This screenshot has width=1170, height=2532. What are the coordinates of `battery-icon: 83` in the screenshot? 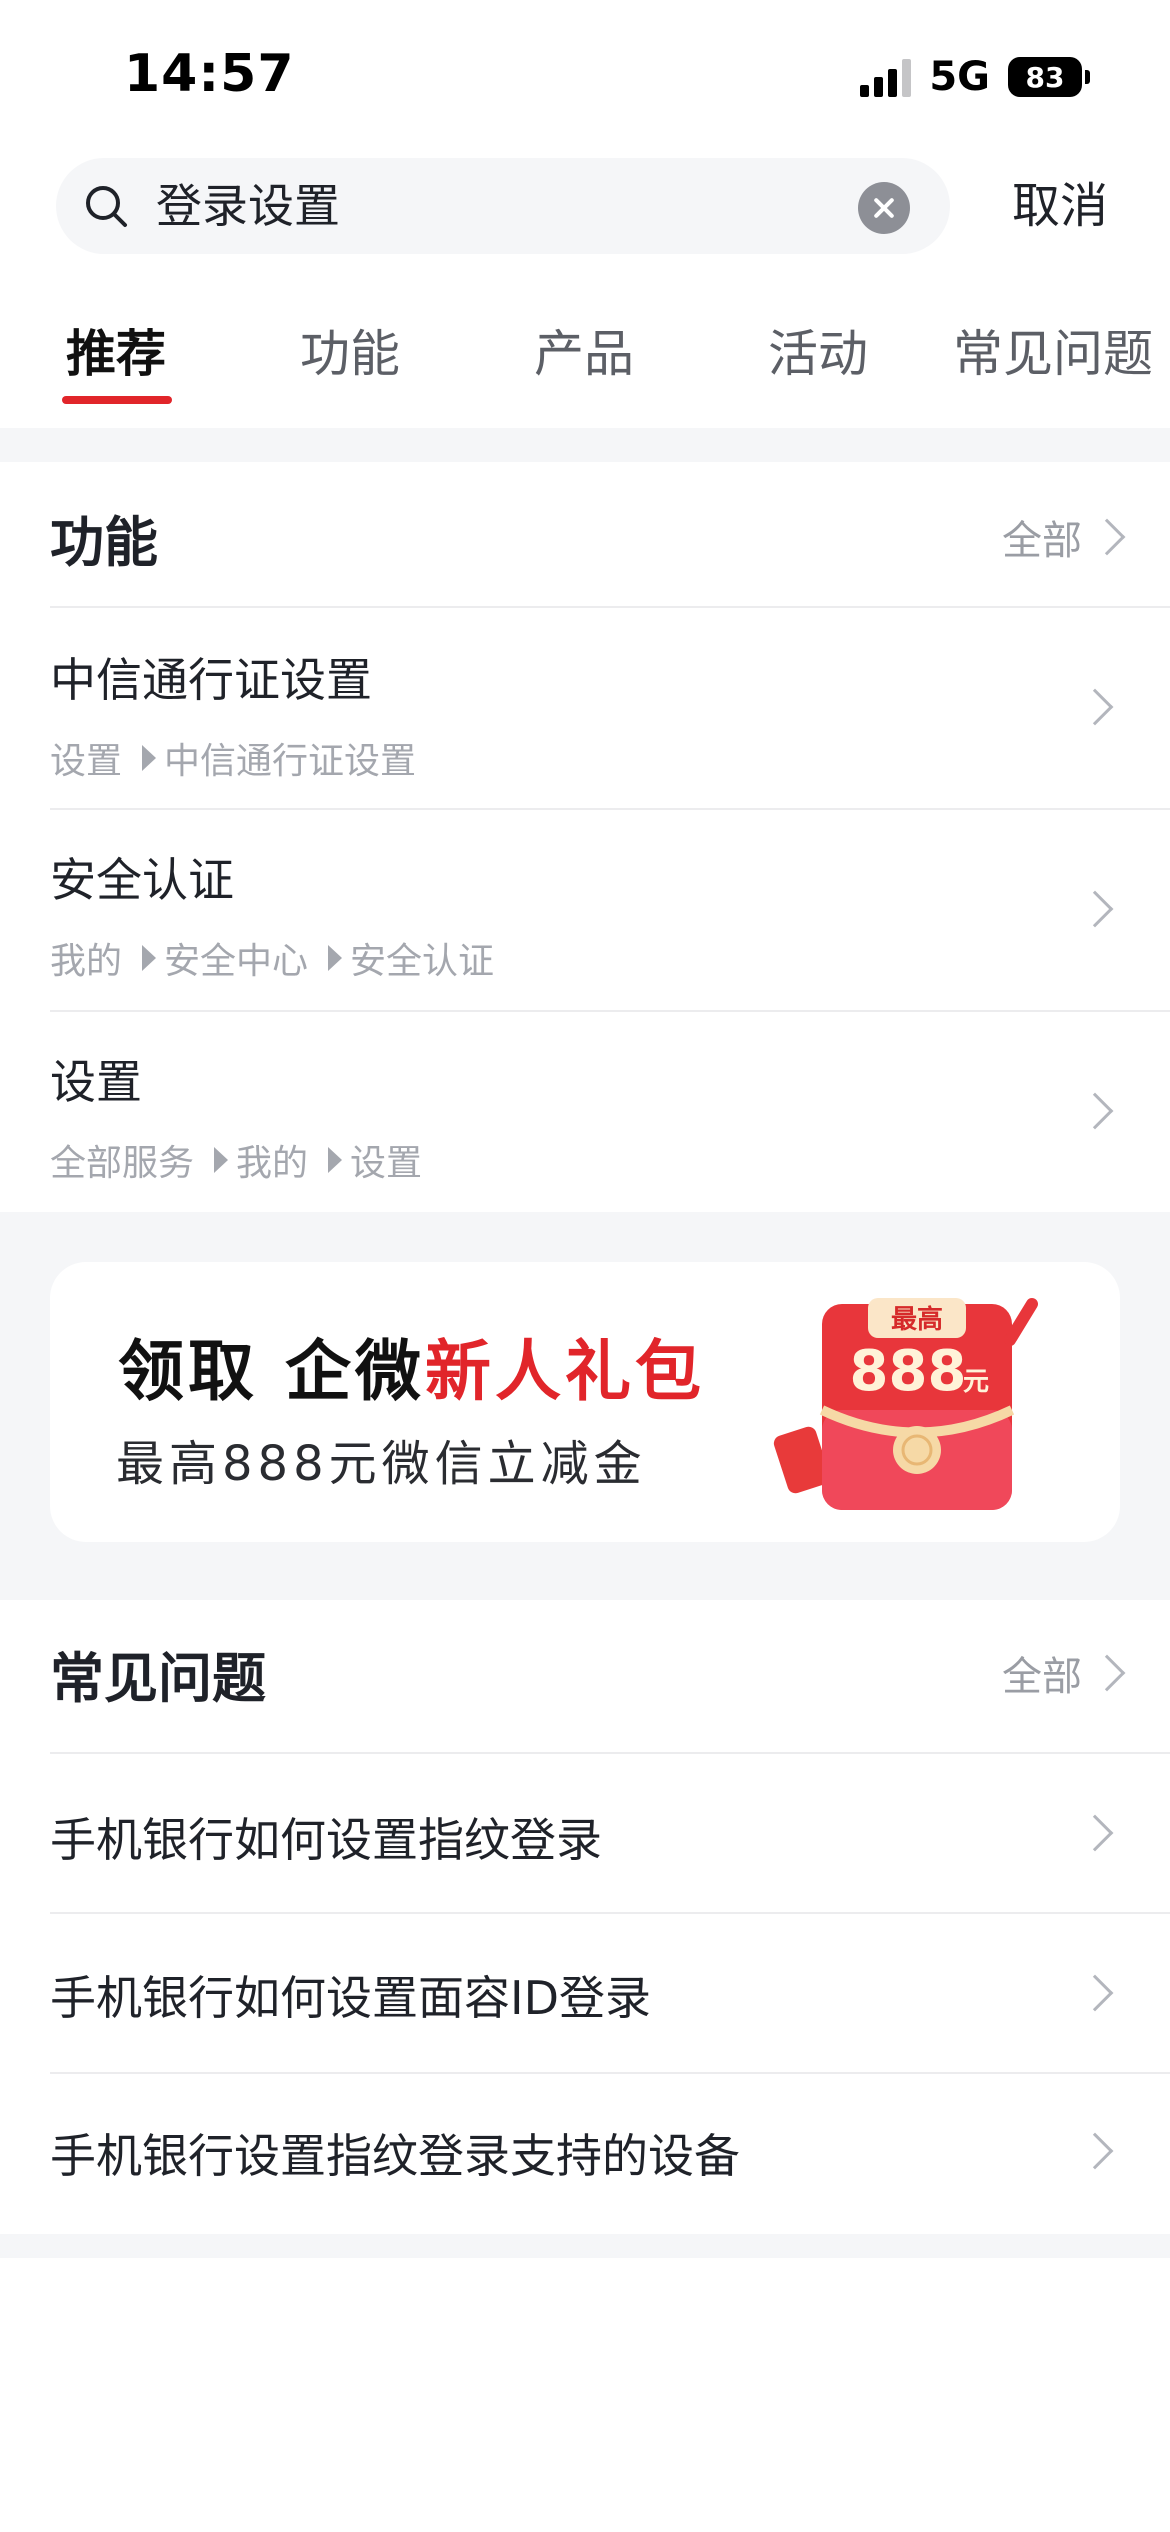 It's located at (1049, 77).